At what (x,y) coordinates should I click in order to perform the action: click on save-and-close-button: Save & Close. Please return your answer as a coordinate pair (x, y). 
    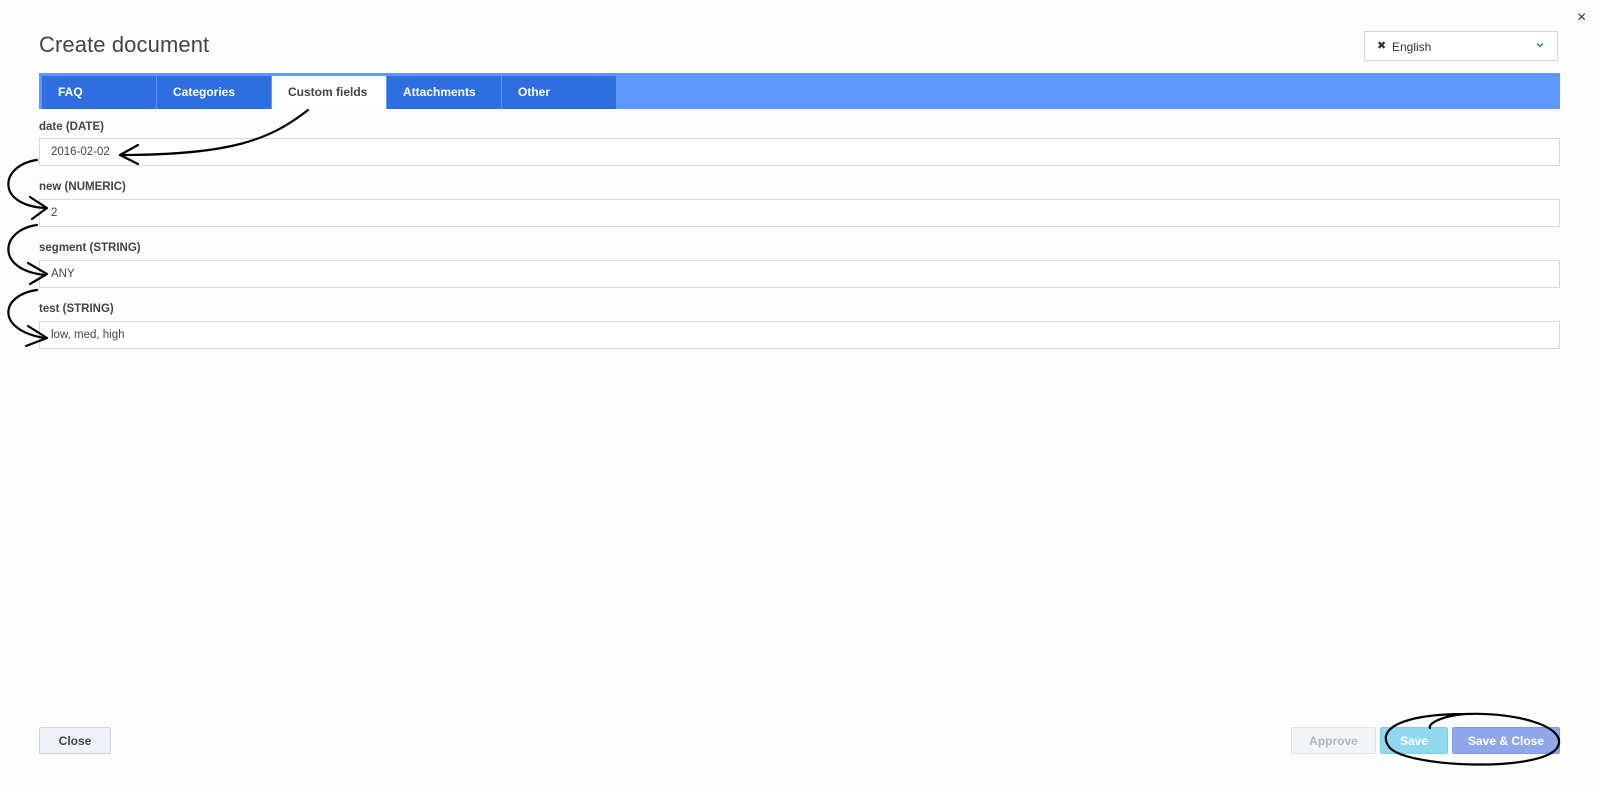
    Looking at the image, I should click on (1506, 740).